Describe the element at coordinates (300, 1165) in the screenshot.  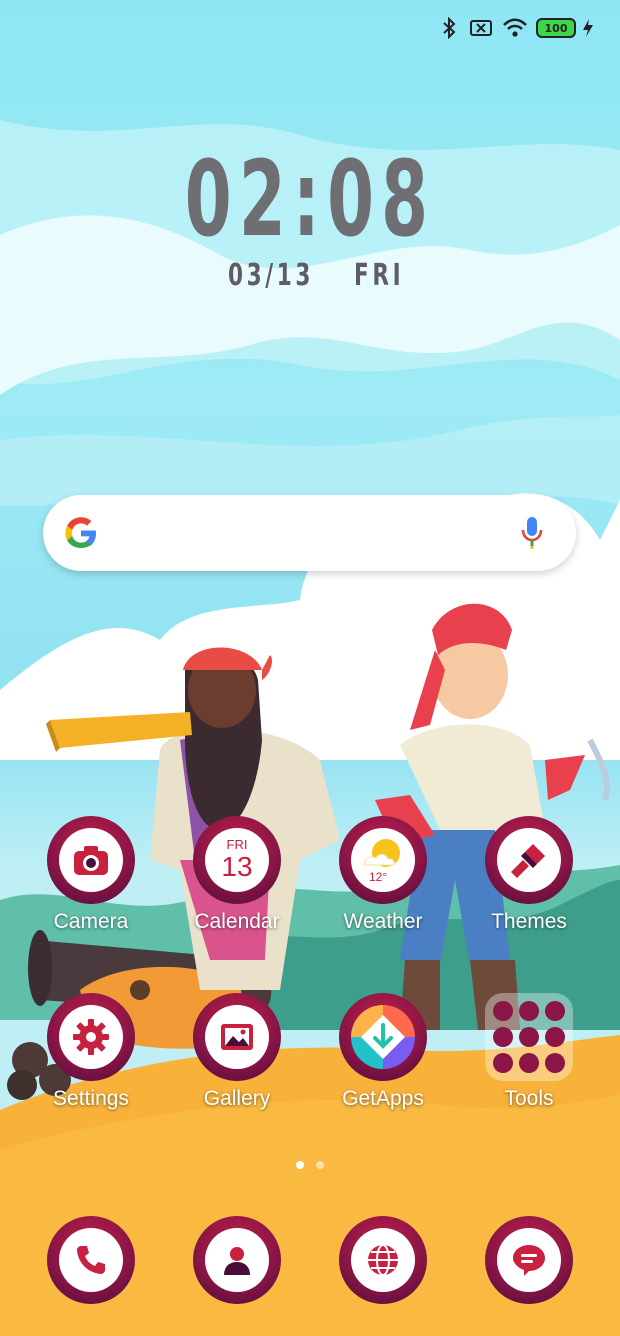
I see `page-indicator-active` at that location.